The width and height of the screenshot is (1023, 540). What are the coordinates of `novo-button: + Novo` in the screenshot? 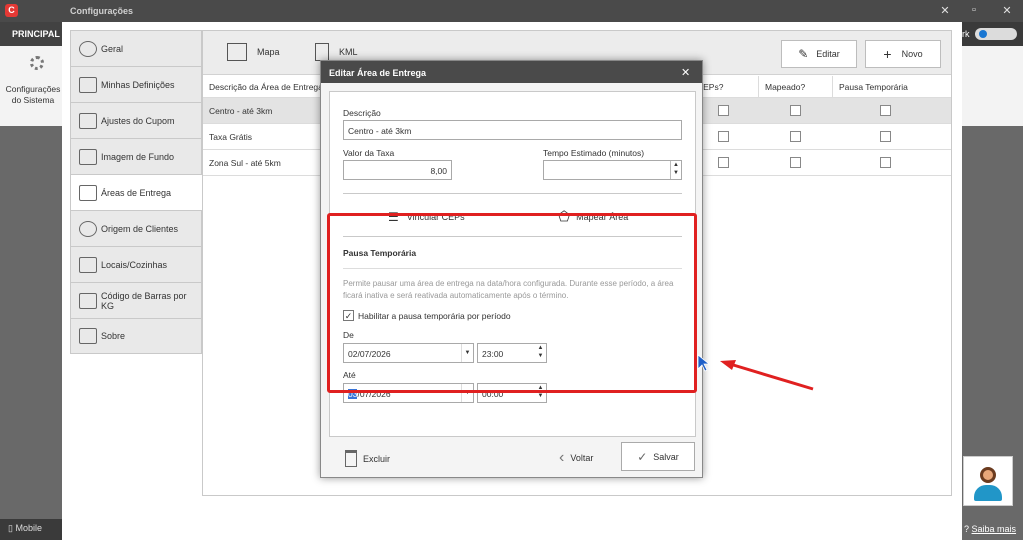 It's located at (903, 54).